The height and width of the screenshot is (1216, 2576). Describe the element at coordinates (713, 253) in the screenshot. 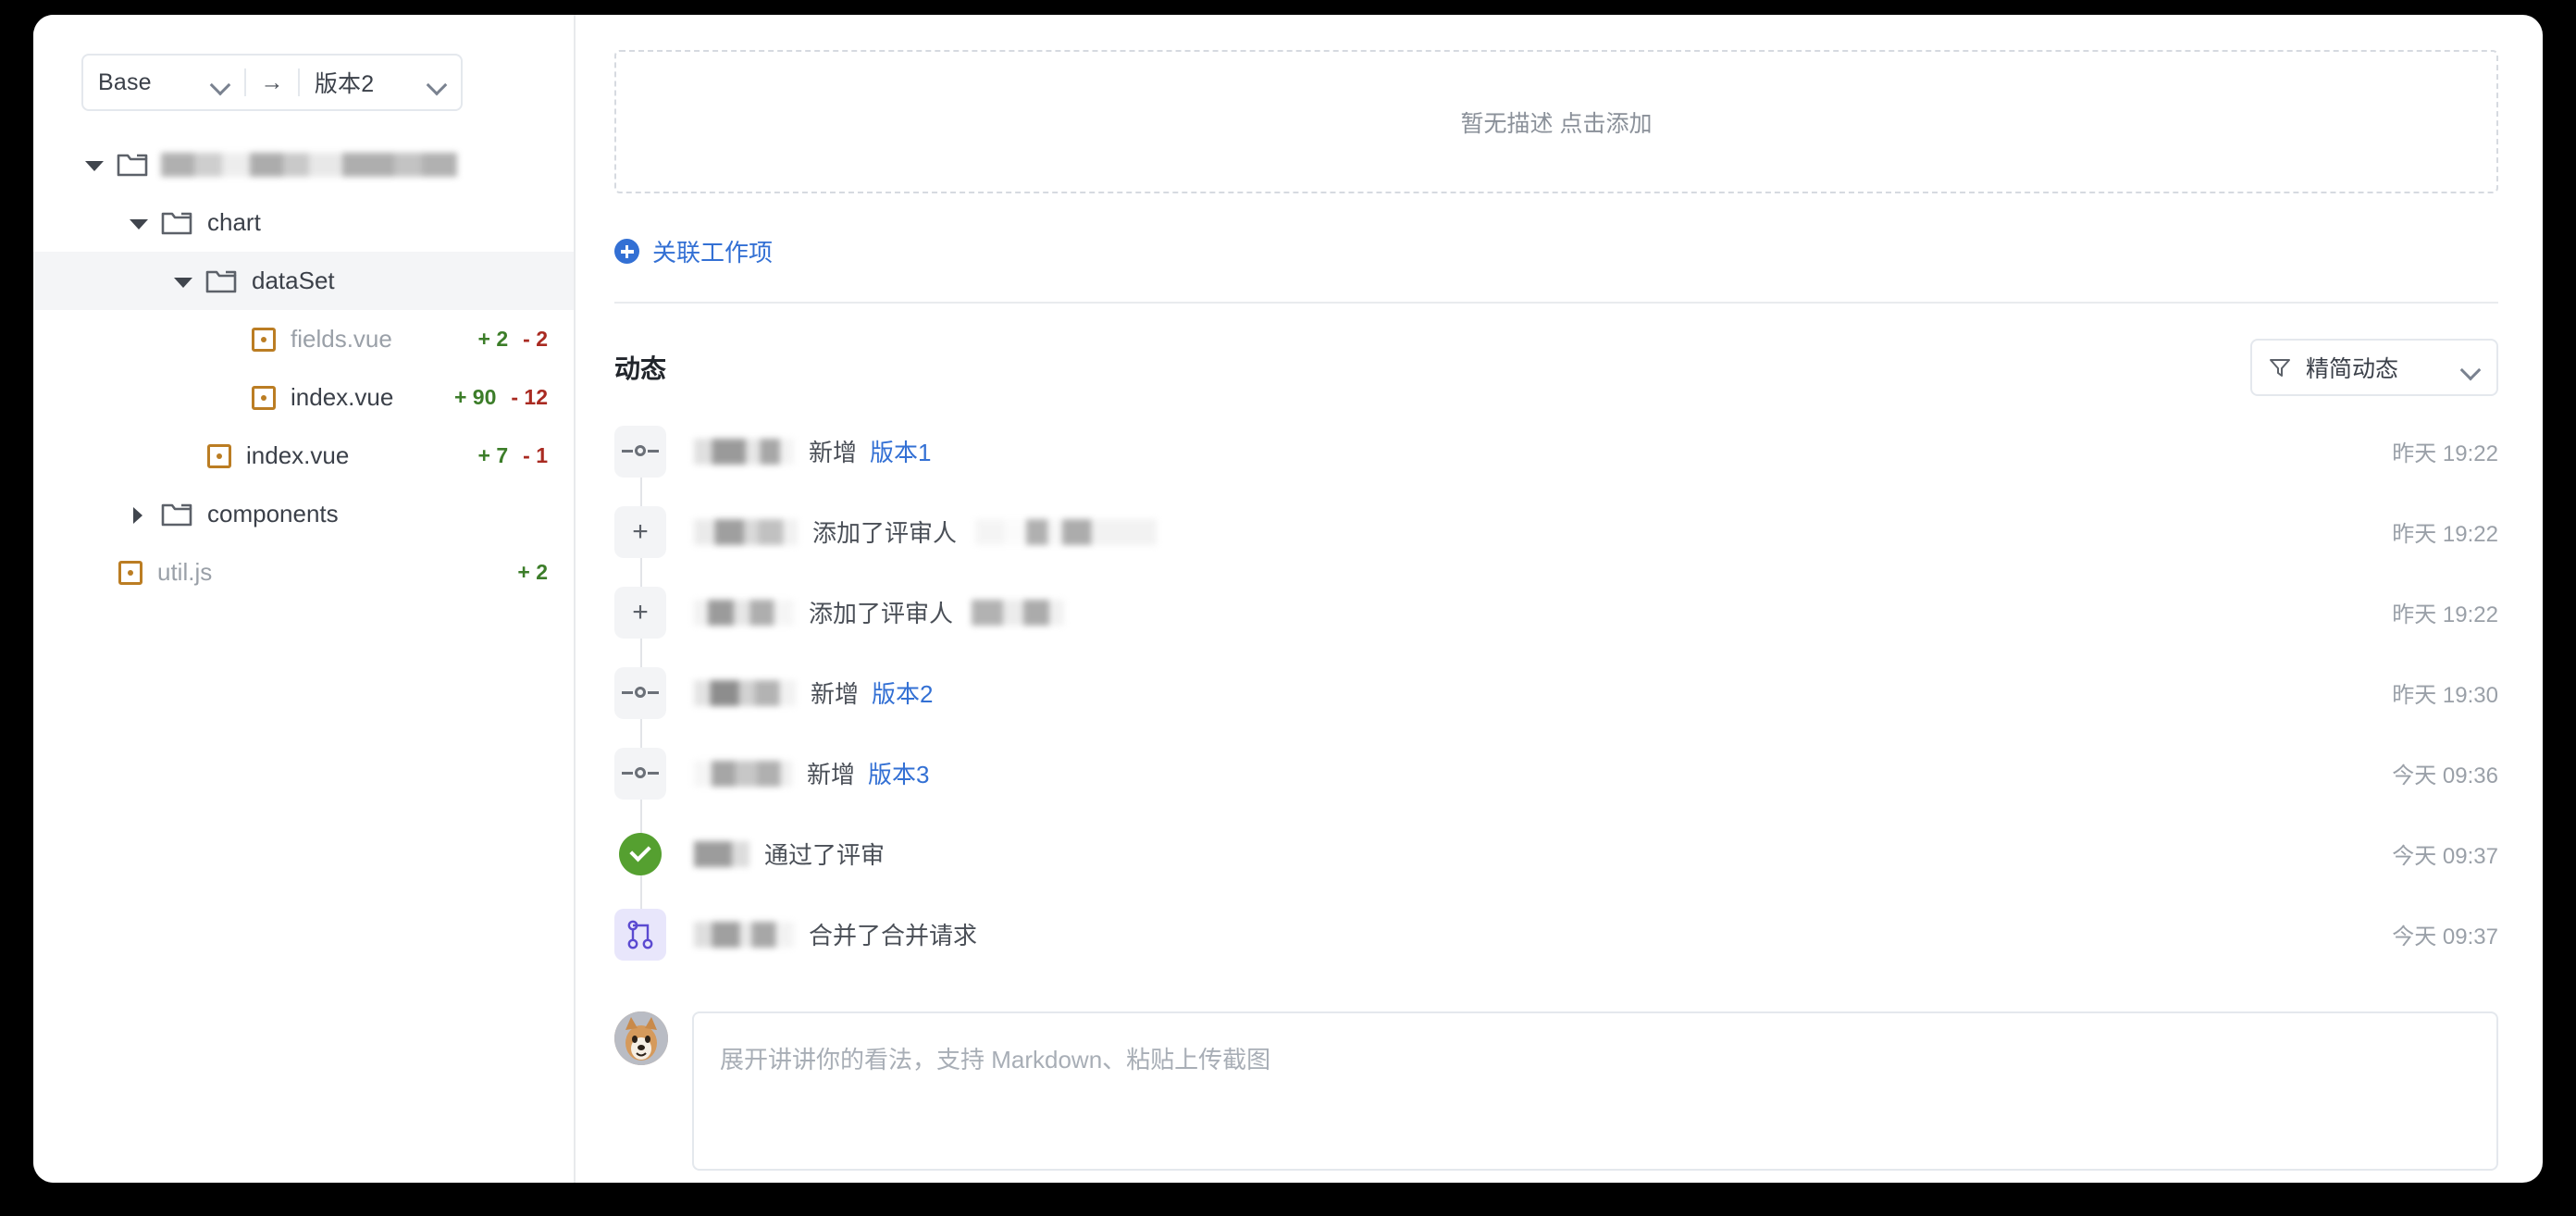

I see `link-work-item-label: 关联工作项` at that location.